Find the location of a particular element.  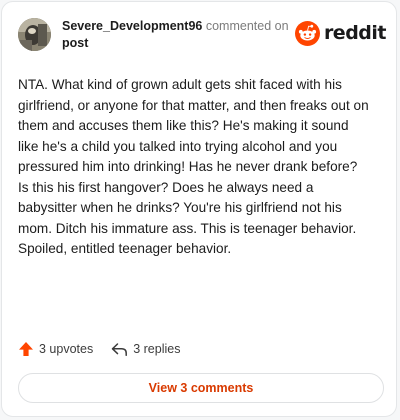

reddit-snoo-icon is located at coordinates (307, 33).